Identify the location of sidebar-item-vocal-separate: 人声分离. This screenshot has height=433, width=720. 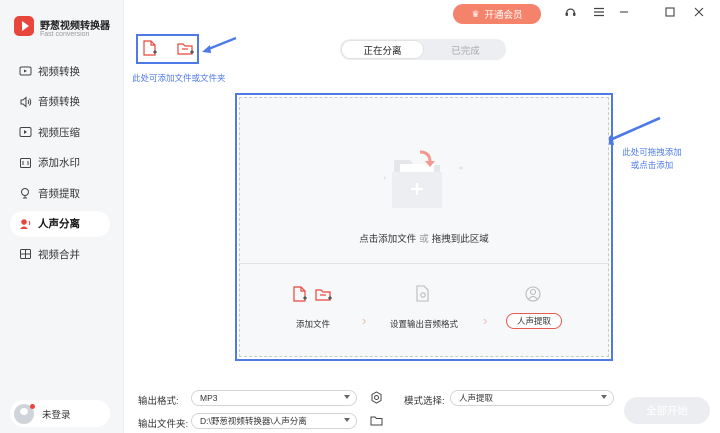
(60, 223).